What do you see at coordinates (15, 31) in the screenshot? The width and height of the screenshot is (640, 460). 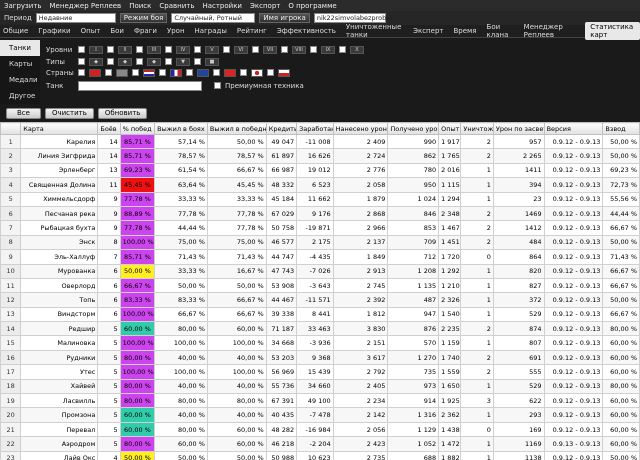 I see `tab-0: Общие` at bounding box center [15, 31].